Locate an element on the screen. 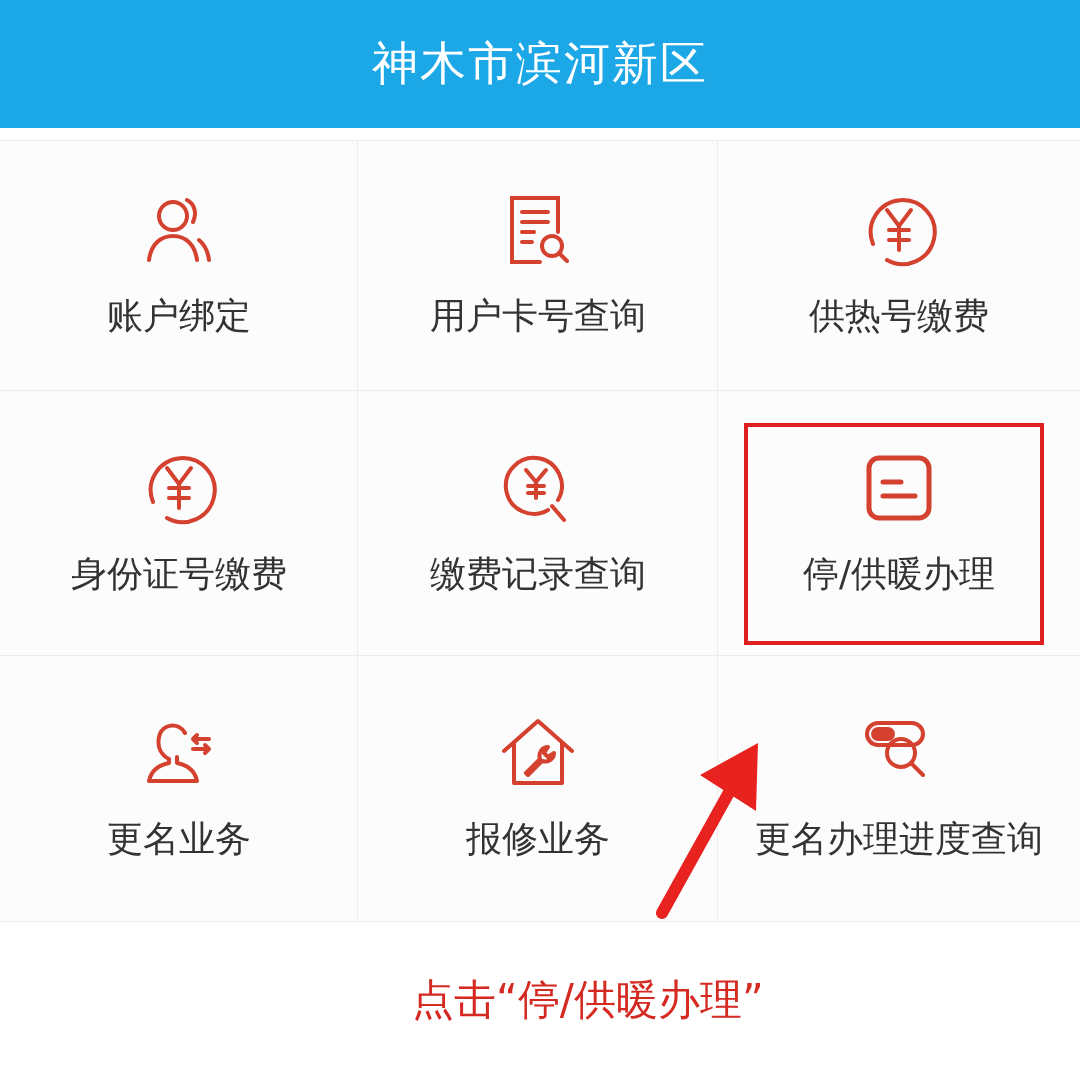 The height and width of the screenshot is (1068, 1080). menu-tile: 账户绑定 is located at coordinates (179, 266).